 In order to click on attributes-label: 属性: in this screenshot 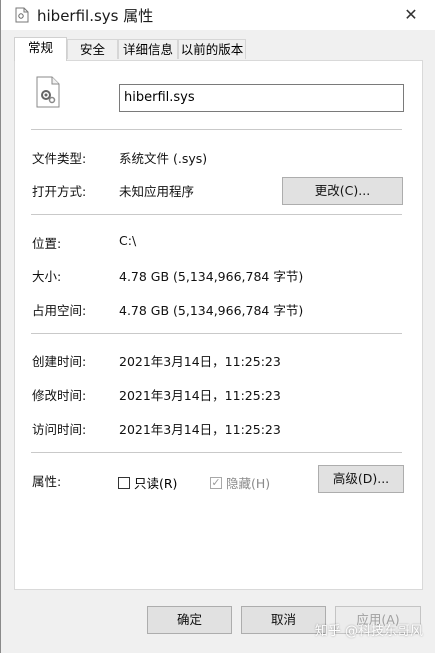, I will do `click(47, 481)`.